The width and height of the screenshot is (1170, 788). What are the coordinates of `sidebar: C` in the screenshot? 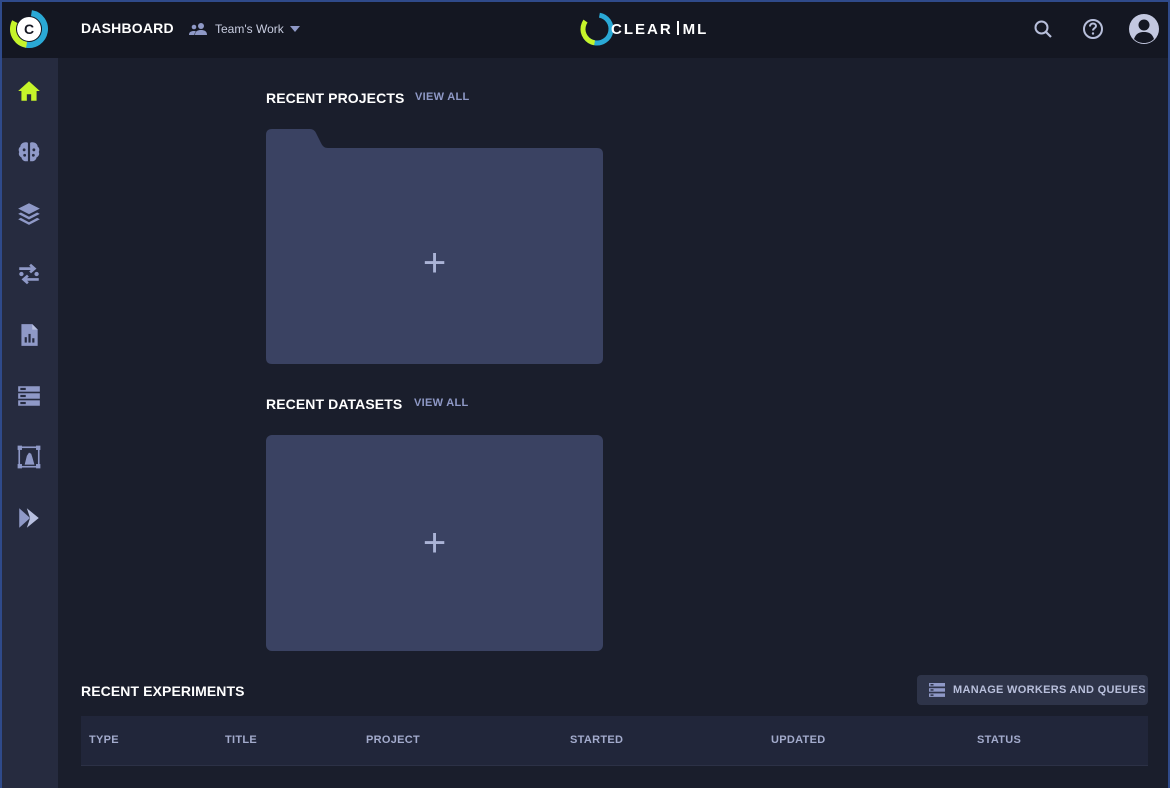 It's located at (29, 394).